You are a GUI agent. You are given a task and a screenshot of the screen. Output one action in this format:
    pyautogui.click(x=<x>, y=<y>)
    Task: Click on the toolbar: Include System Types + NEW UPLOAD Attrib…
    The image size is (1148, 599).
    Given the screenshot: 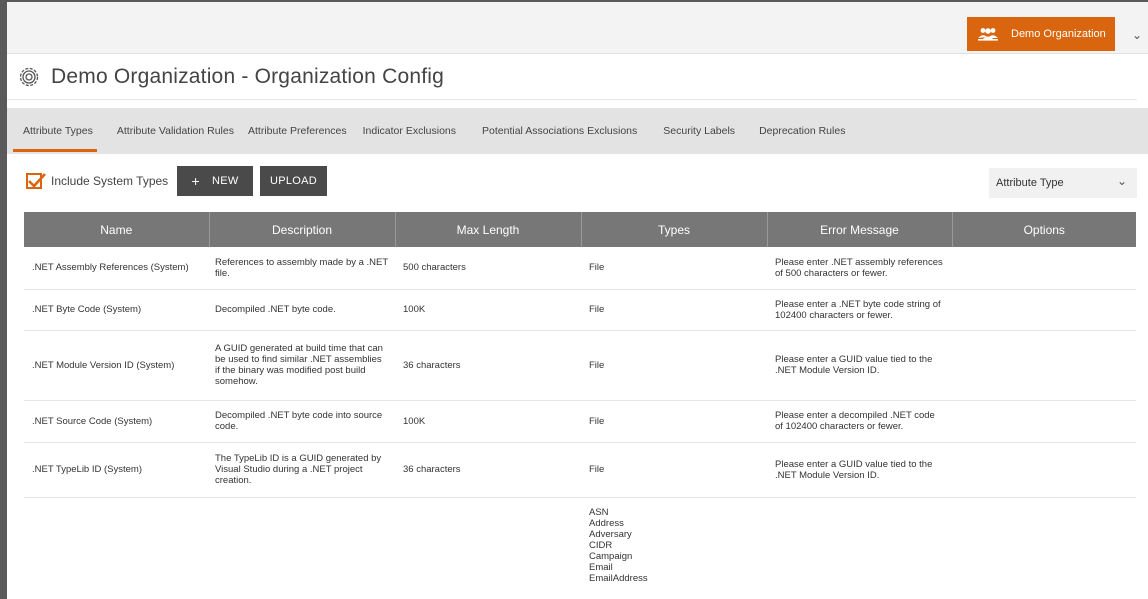 What is the action you would take?
    pyautogui.click(x=577, y=182)
    